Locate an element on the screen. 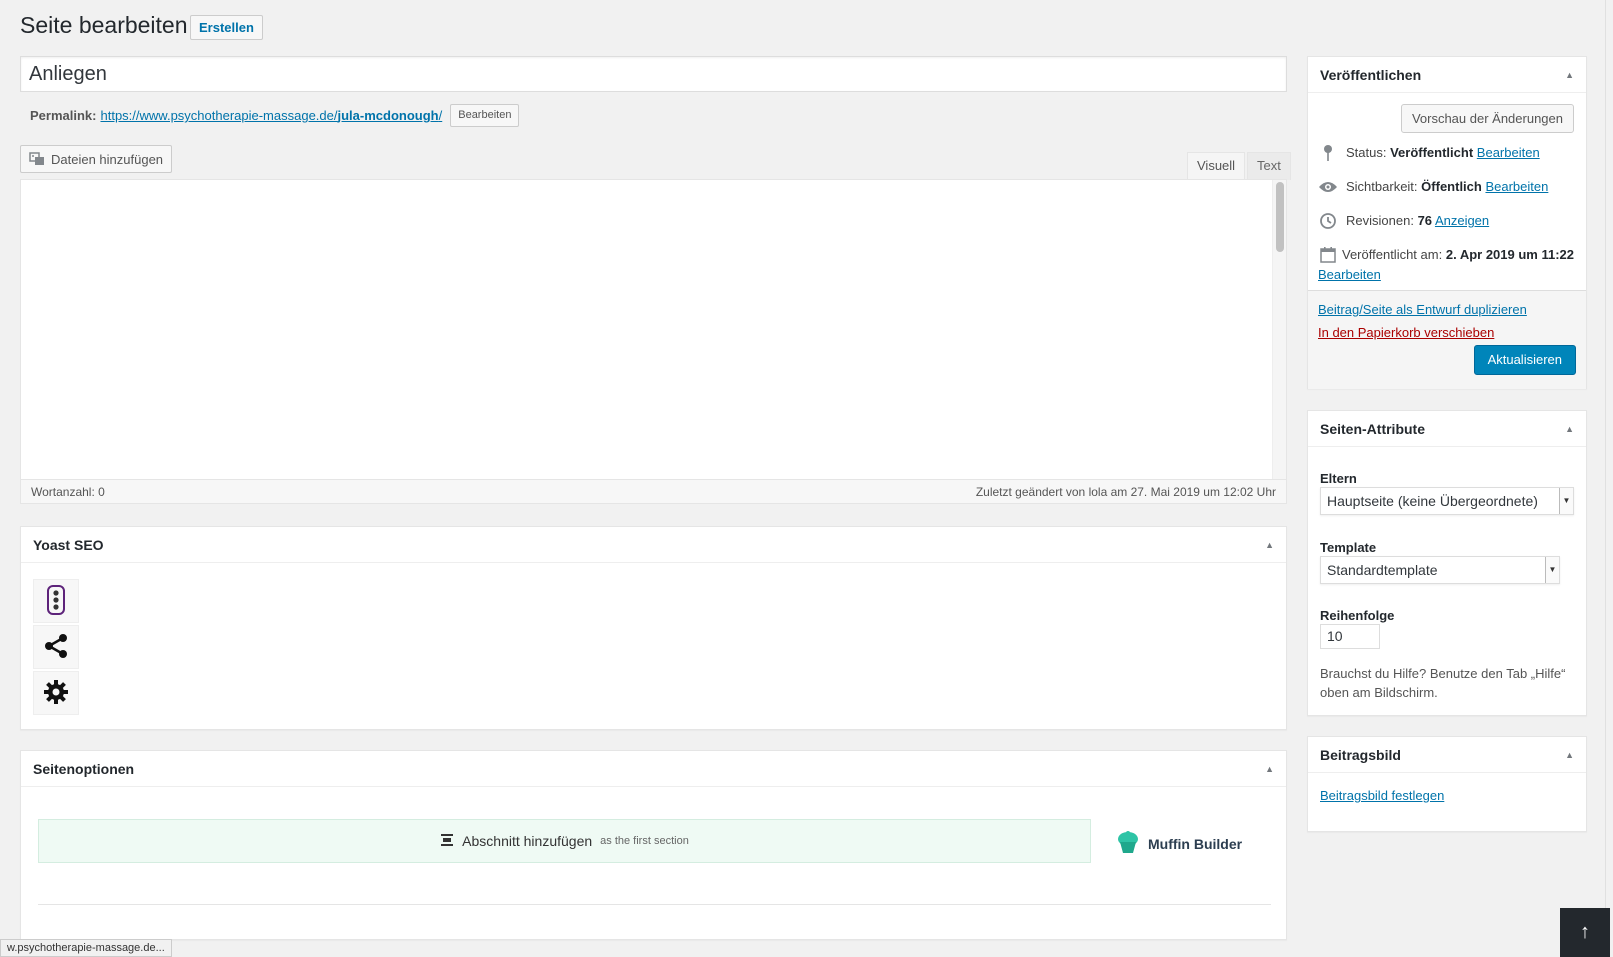 The image size is (1613, 957). muffin-builder-name: Muffin Builder is located at coordinates (1195, 843).